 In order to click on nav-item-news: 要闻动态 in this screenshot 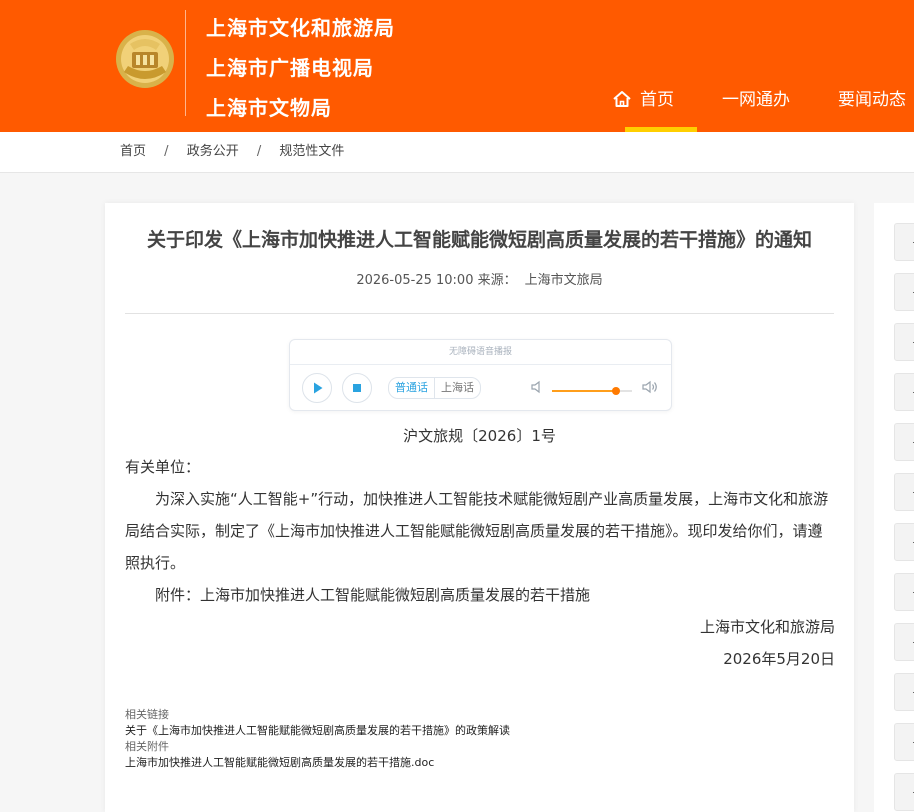, I will do `click(872, 107)`.